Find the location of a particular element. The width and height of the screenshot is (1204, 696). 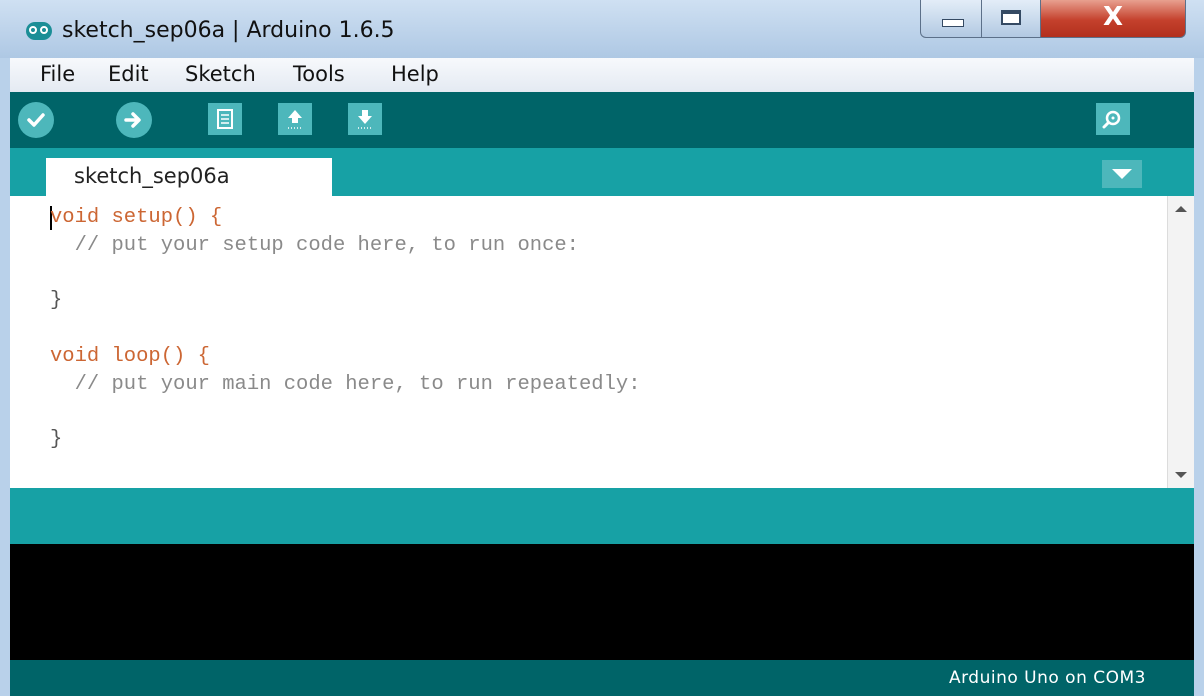

open-button is located at coordinates (295, 119).